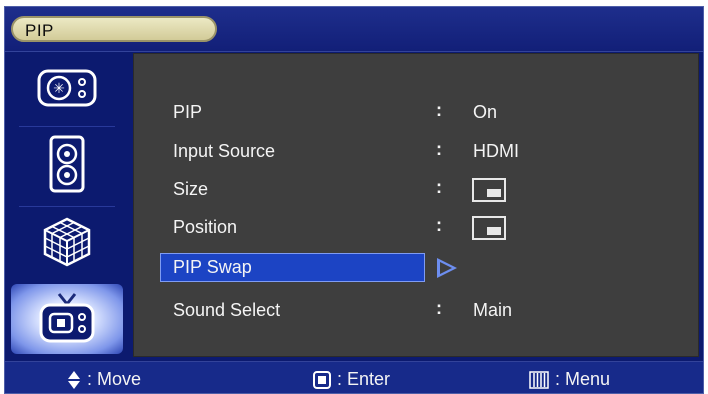 The image size is (708, 394). I want to click on menu-row-label: PIP Swap, so click(212, 267).